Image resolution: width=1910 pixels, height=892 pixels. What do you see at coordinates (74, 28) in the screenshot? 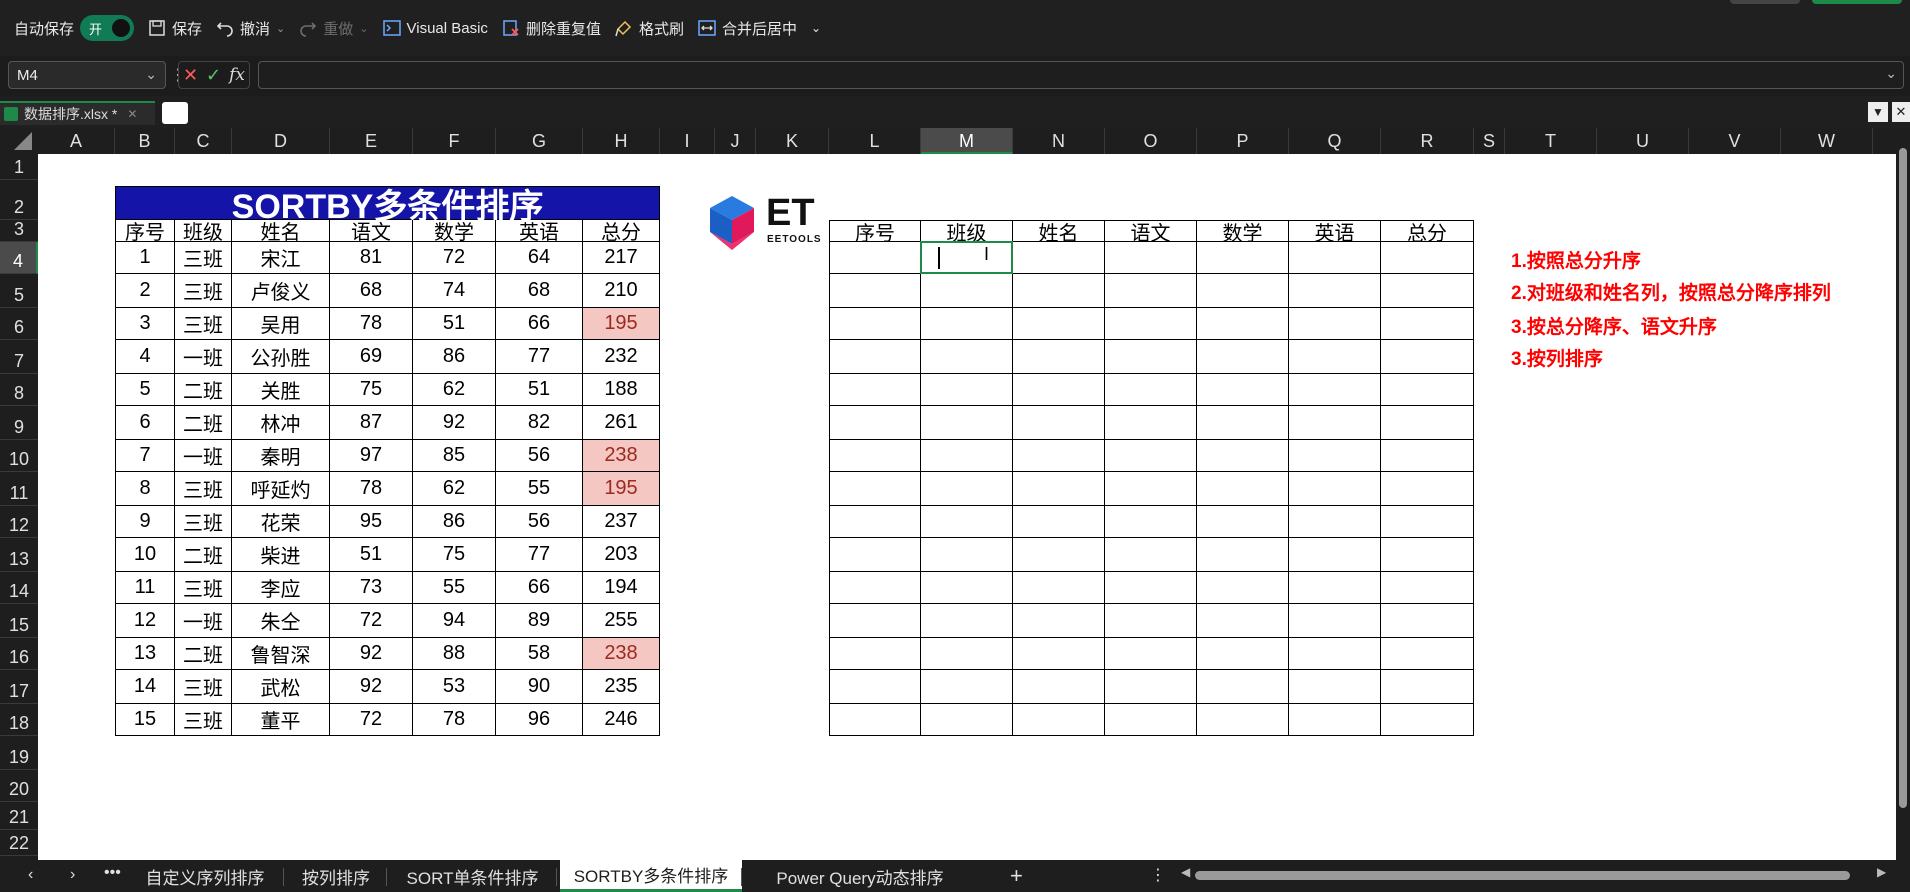
I see `autosave-control: 自动保存 开` at bounding box center [74, 28].